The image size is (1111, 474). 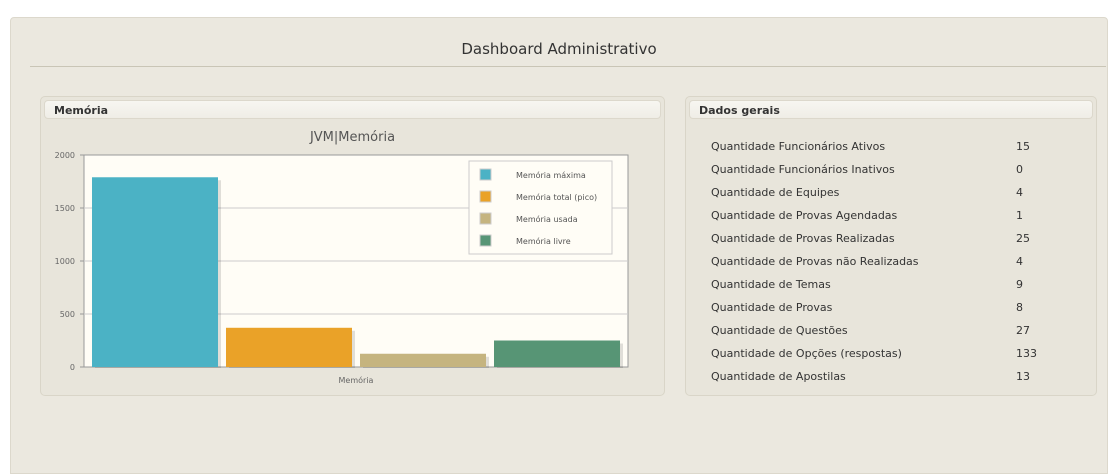 What do you see at coordinates (815, 261) in the screenshot?
I see `stat-label: Quantidade de Provas não Realizadas` at bounding box center [815, 261].